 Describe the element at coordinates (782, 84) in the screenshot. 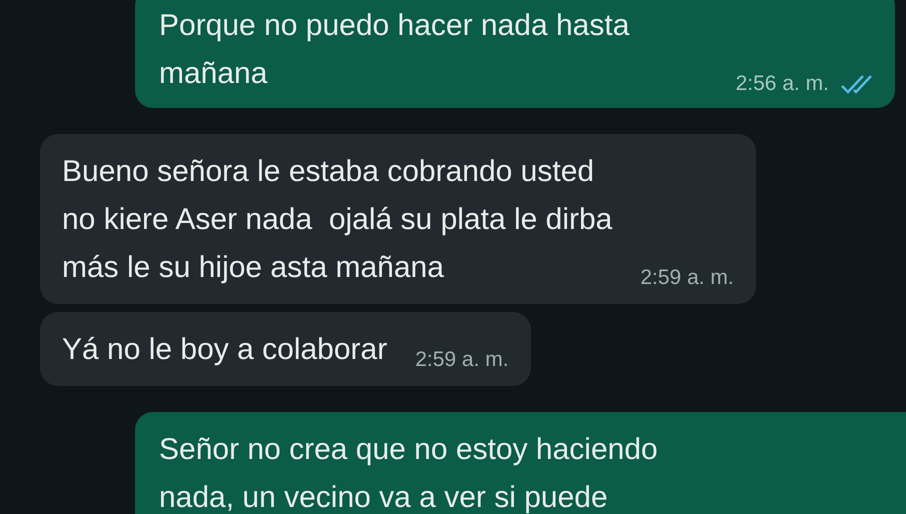

I see `message-time: 2:56 a. m.` at that location.